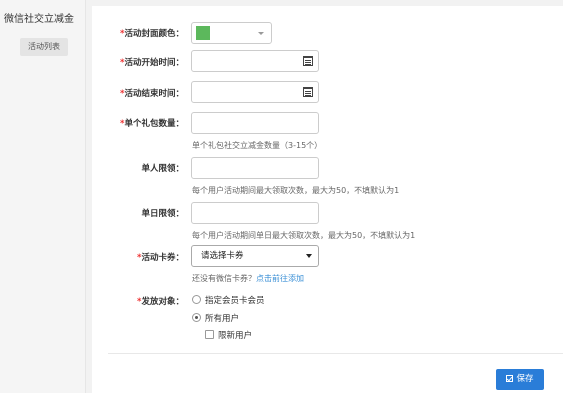  I want to click on check-square-icon, so click(510, 378).